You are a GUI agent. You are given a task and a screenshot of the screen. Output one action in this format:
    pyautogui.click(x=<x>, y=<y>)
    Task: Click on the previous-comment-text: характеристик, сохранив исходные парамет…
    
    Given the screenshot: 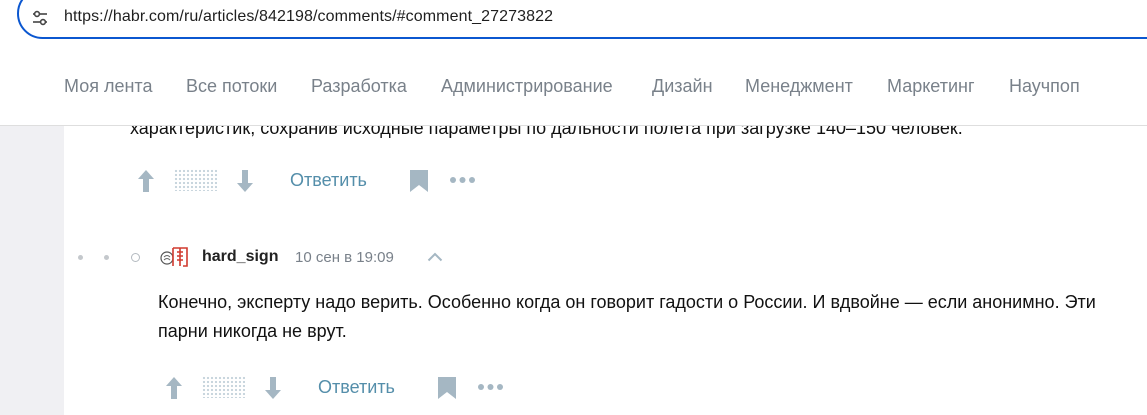 What is the action you would take?
    pyautogui.click(x=546, y=132)
    